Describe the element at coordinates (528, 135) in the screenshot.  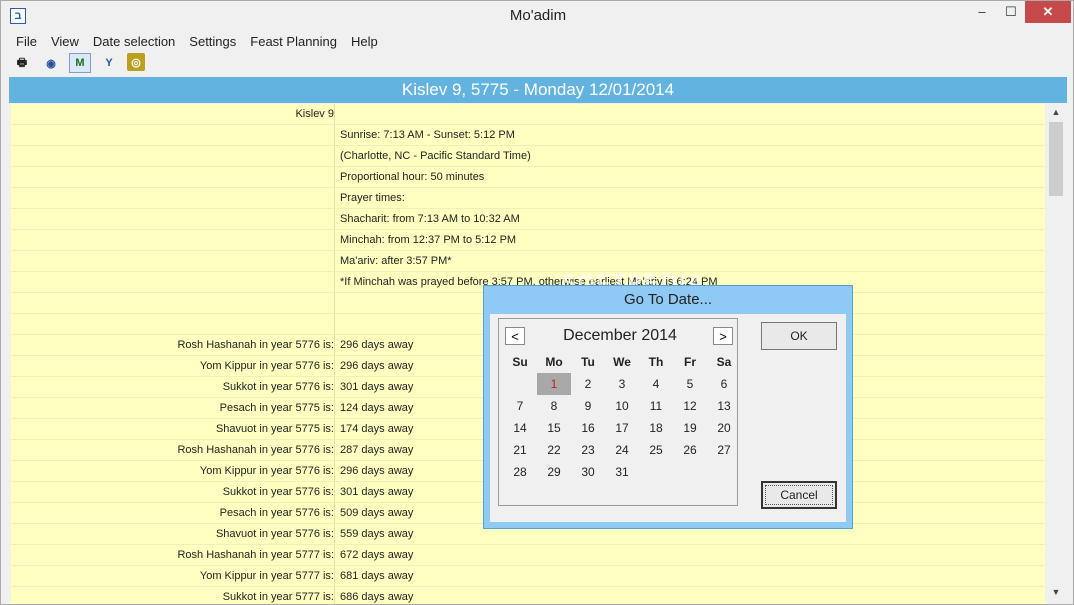
I see `list-row: Sunrise: 7:13 AM - Sunset: 5:12 PM` at that location.